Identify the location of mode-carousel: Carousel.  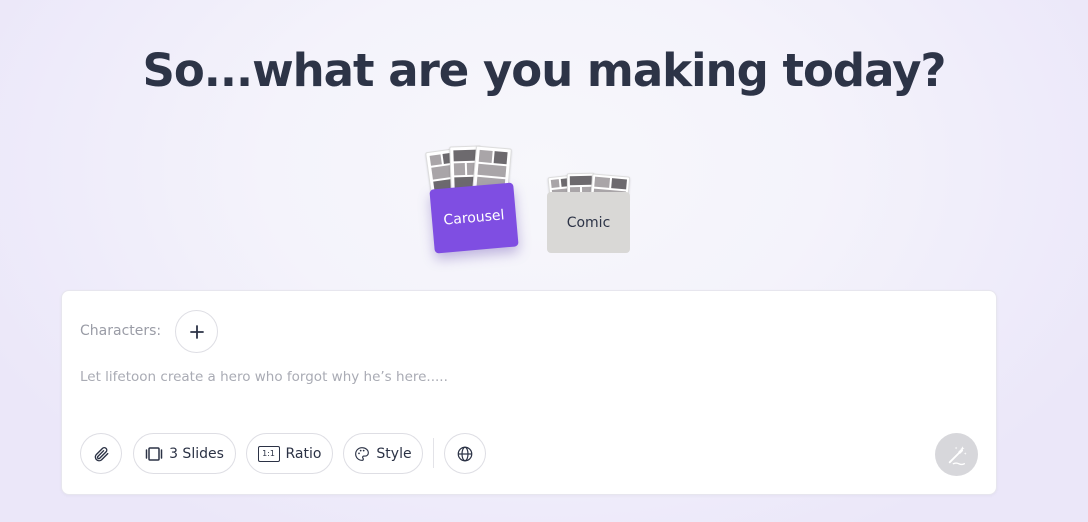
(475, 203).